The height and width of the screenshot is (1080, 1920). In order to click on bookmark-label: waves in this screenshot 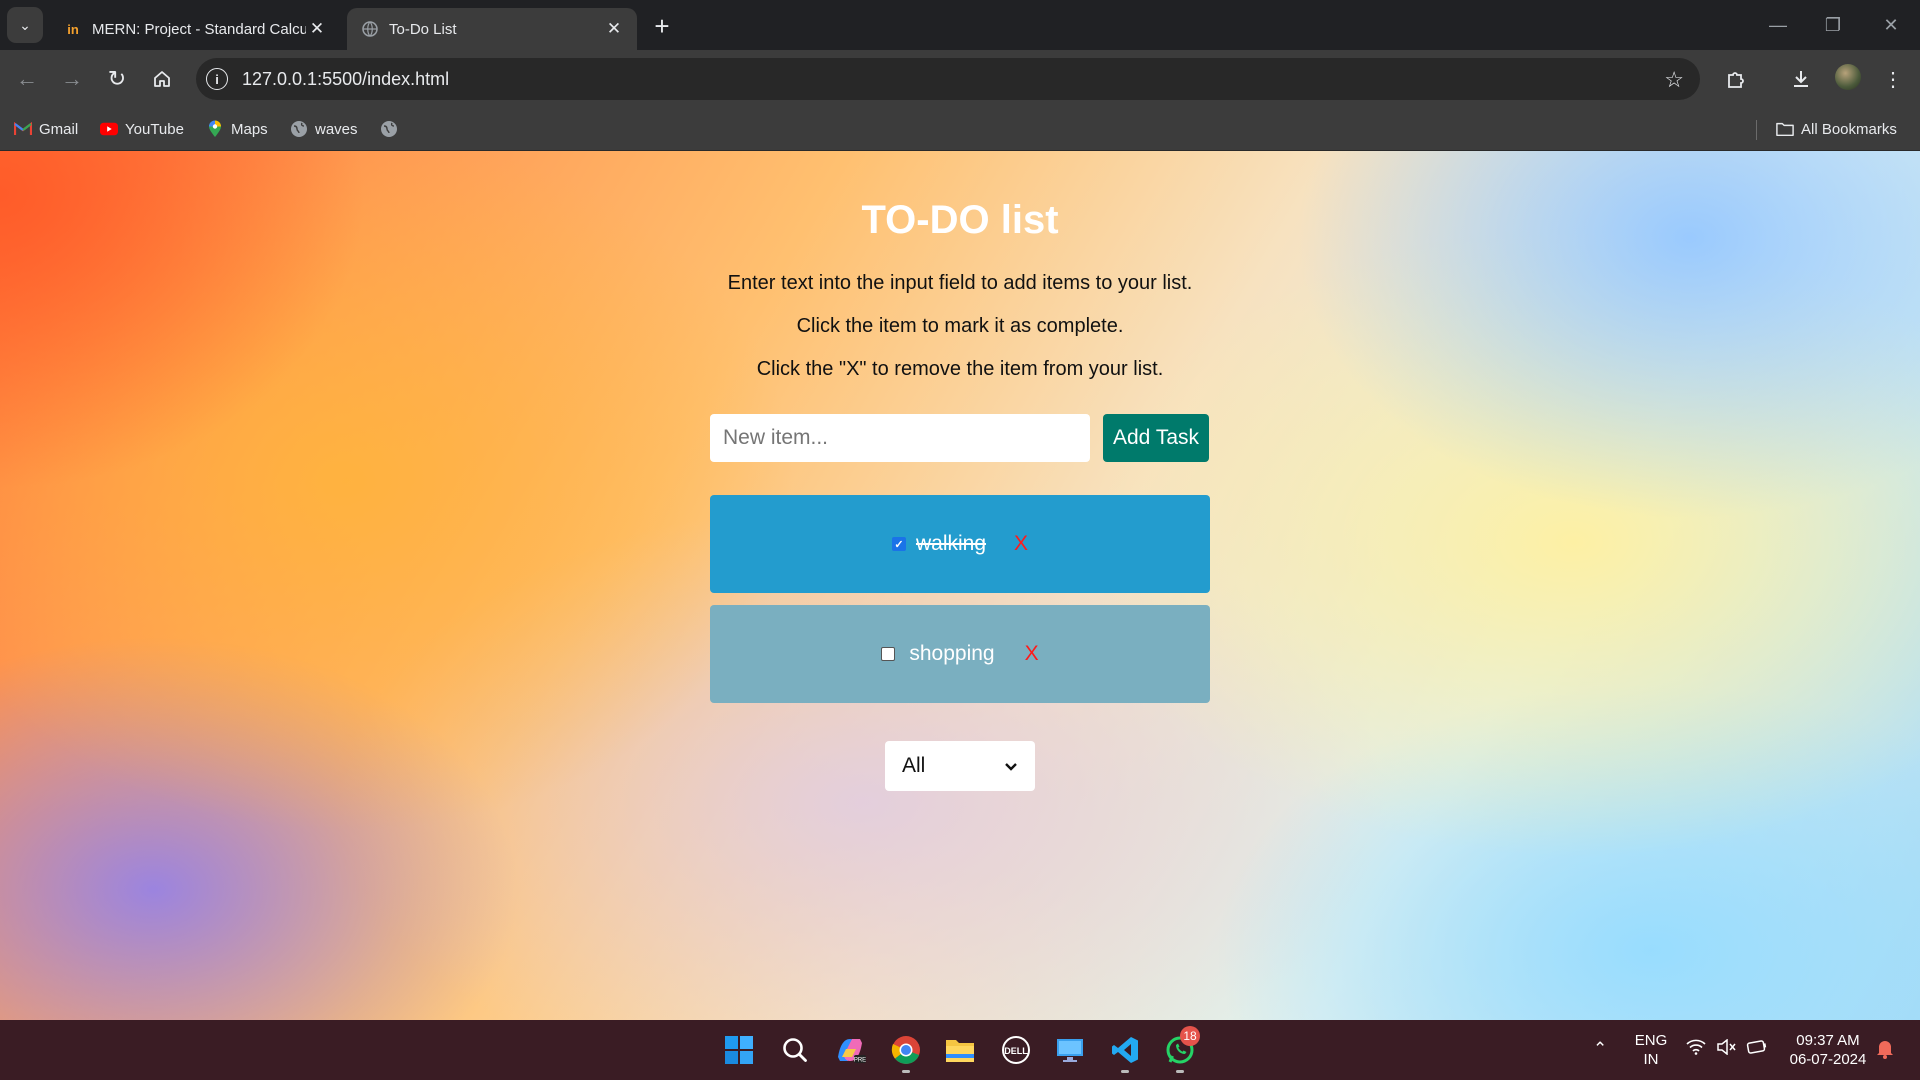, I will do `click(336, 129)`.